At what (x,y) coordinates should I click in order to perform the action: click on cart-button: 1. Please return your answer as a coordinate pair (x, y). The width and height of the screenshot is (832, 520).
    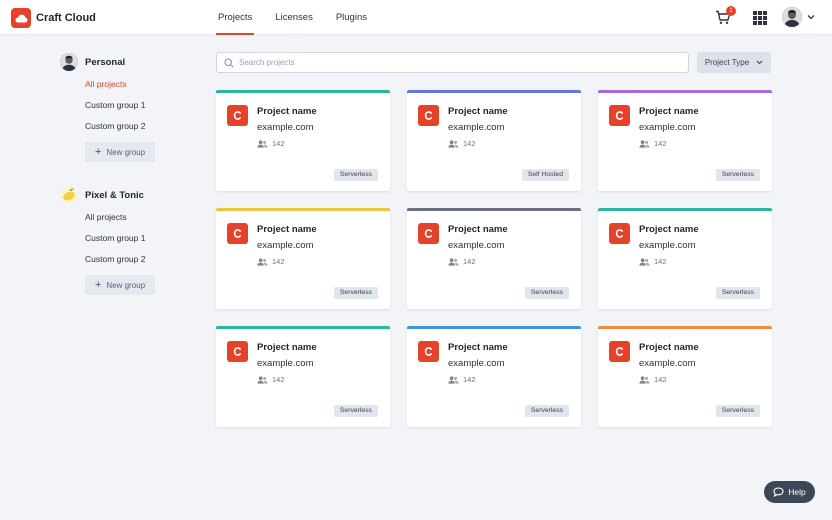
    Looking at the image, I should click on (725, 16).